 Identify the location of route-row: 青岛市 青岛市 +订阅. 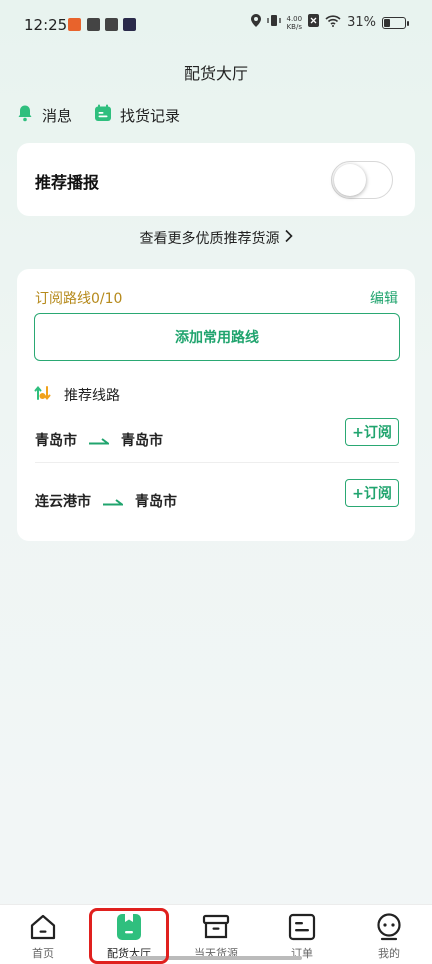
(217, 438).